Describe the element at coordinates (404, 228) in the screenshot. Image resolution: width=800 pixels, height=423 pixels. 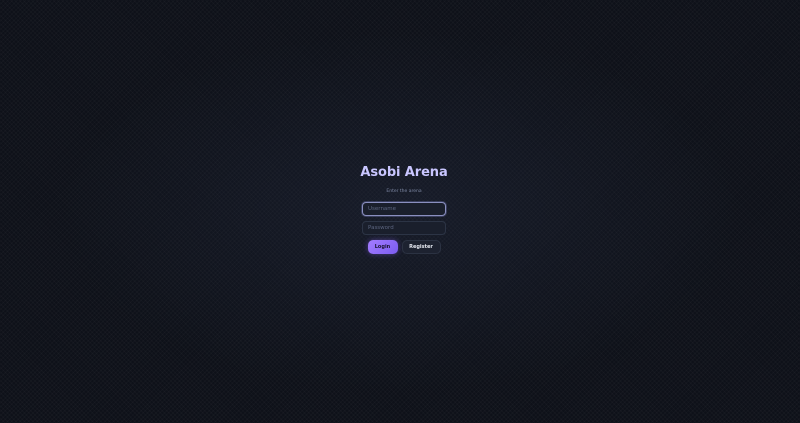
I see `password-input` at that location.